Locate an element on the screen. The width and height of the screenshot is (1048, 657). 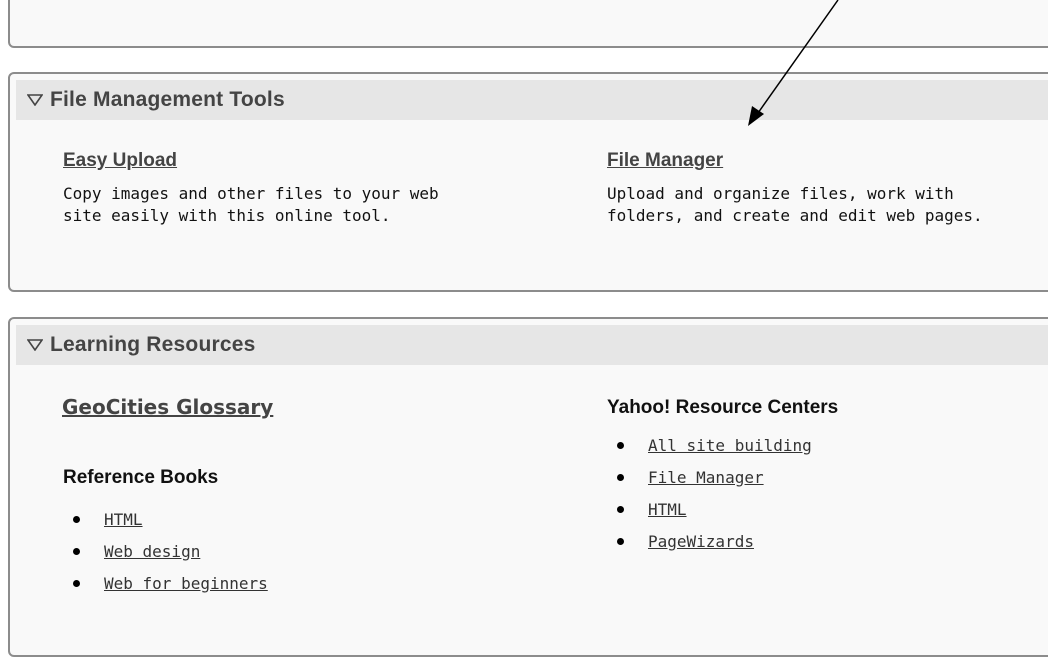
reference-book-link: HTML is located at coordinates (123, 519).